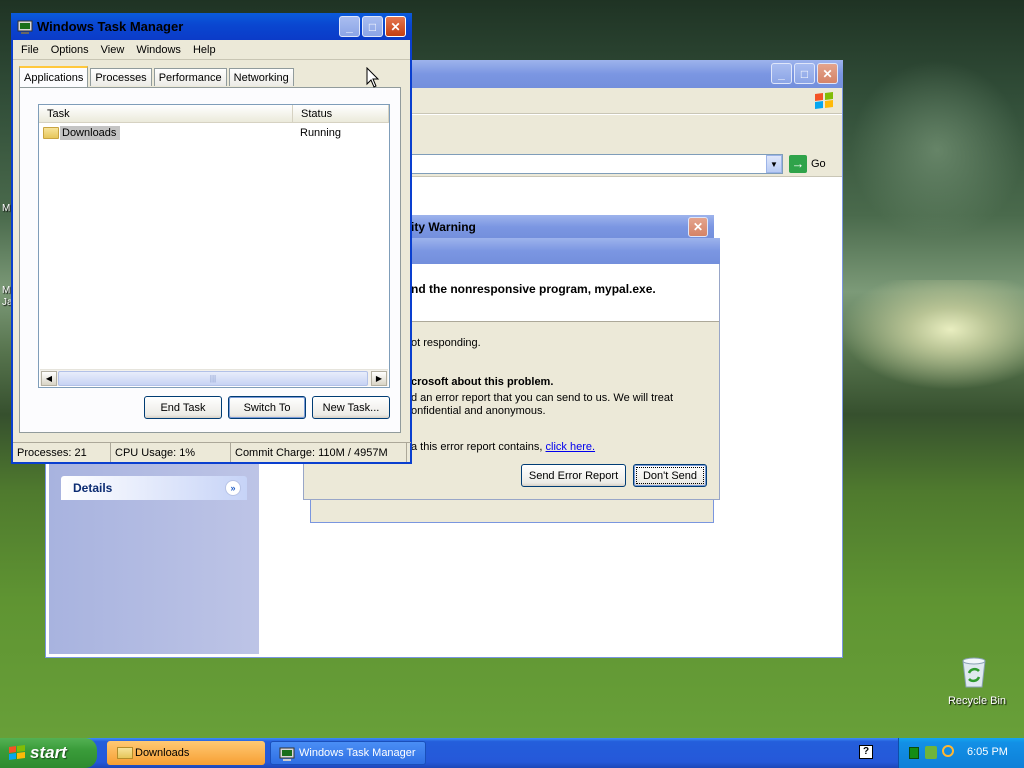  I want to click on task-manager-title-bar: Windows Task Manager _ □ ✕, so click(211, 26).